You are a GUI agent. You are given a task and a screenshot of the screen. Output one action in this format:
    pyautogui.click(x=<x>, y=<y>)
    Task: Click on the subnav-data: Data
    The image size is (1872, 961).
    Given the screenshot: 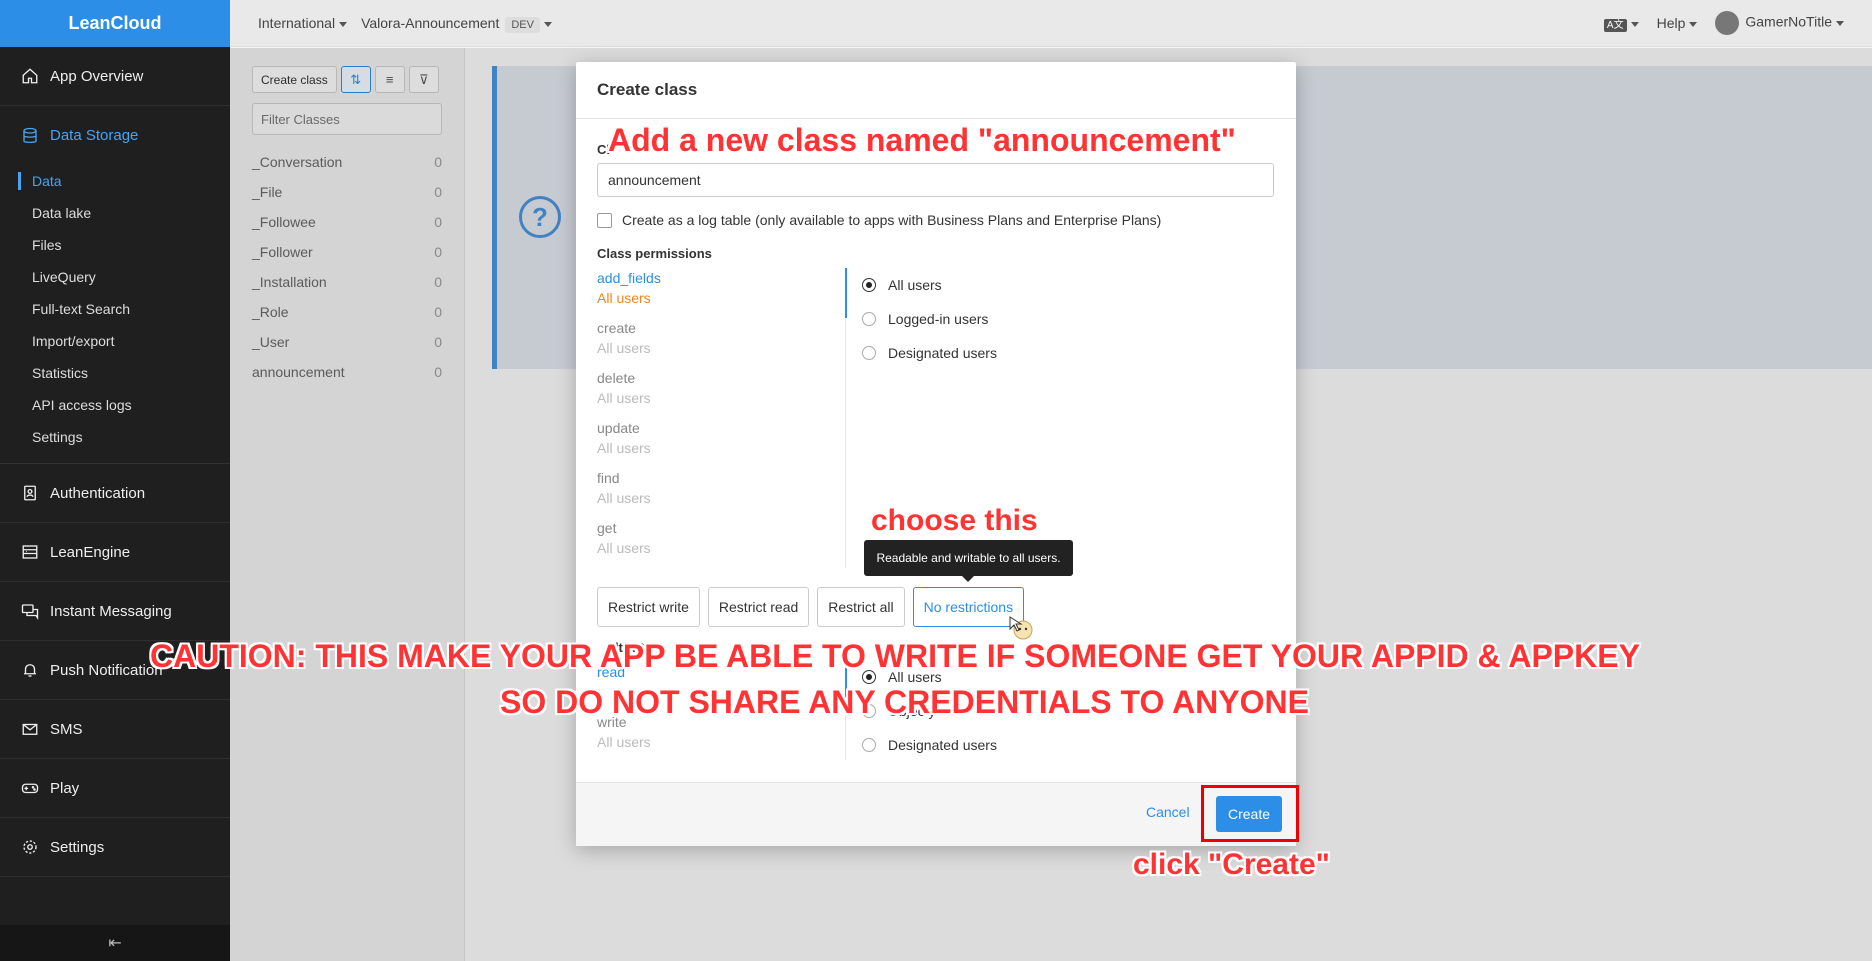 What is the action you would take?
    pyautogui.click(x=115, y=181)
    